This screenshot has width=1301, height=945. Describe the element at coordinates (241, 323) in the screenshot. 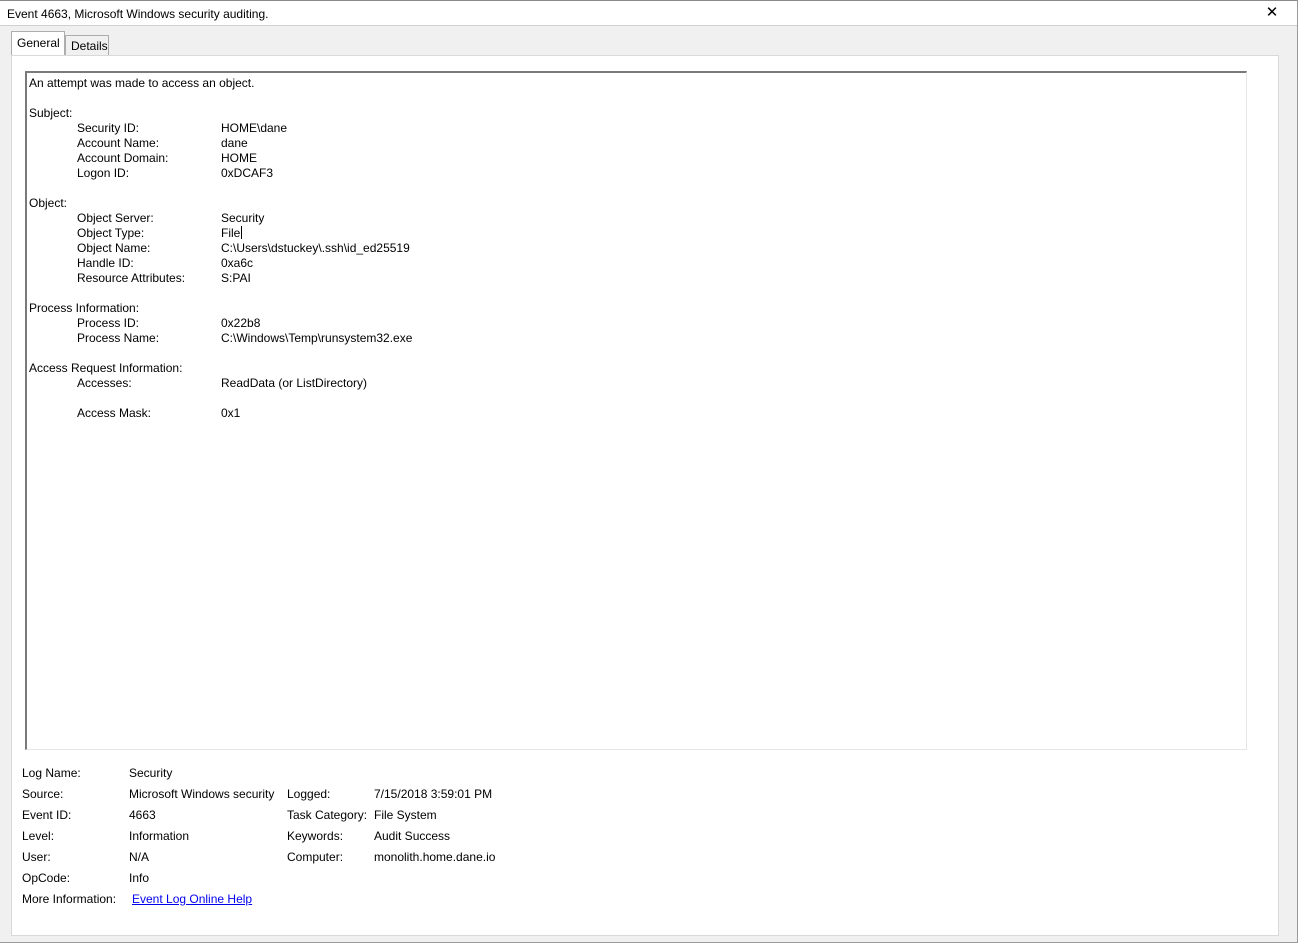

I see `field-value: 0x22b8` at that location.